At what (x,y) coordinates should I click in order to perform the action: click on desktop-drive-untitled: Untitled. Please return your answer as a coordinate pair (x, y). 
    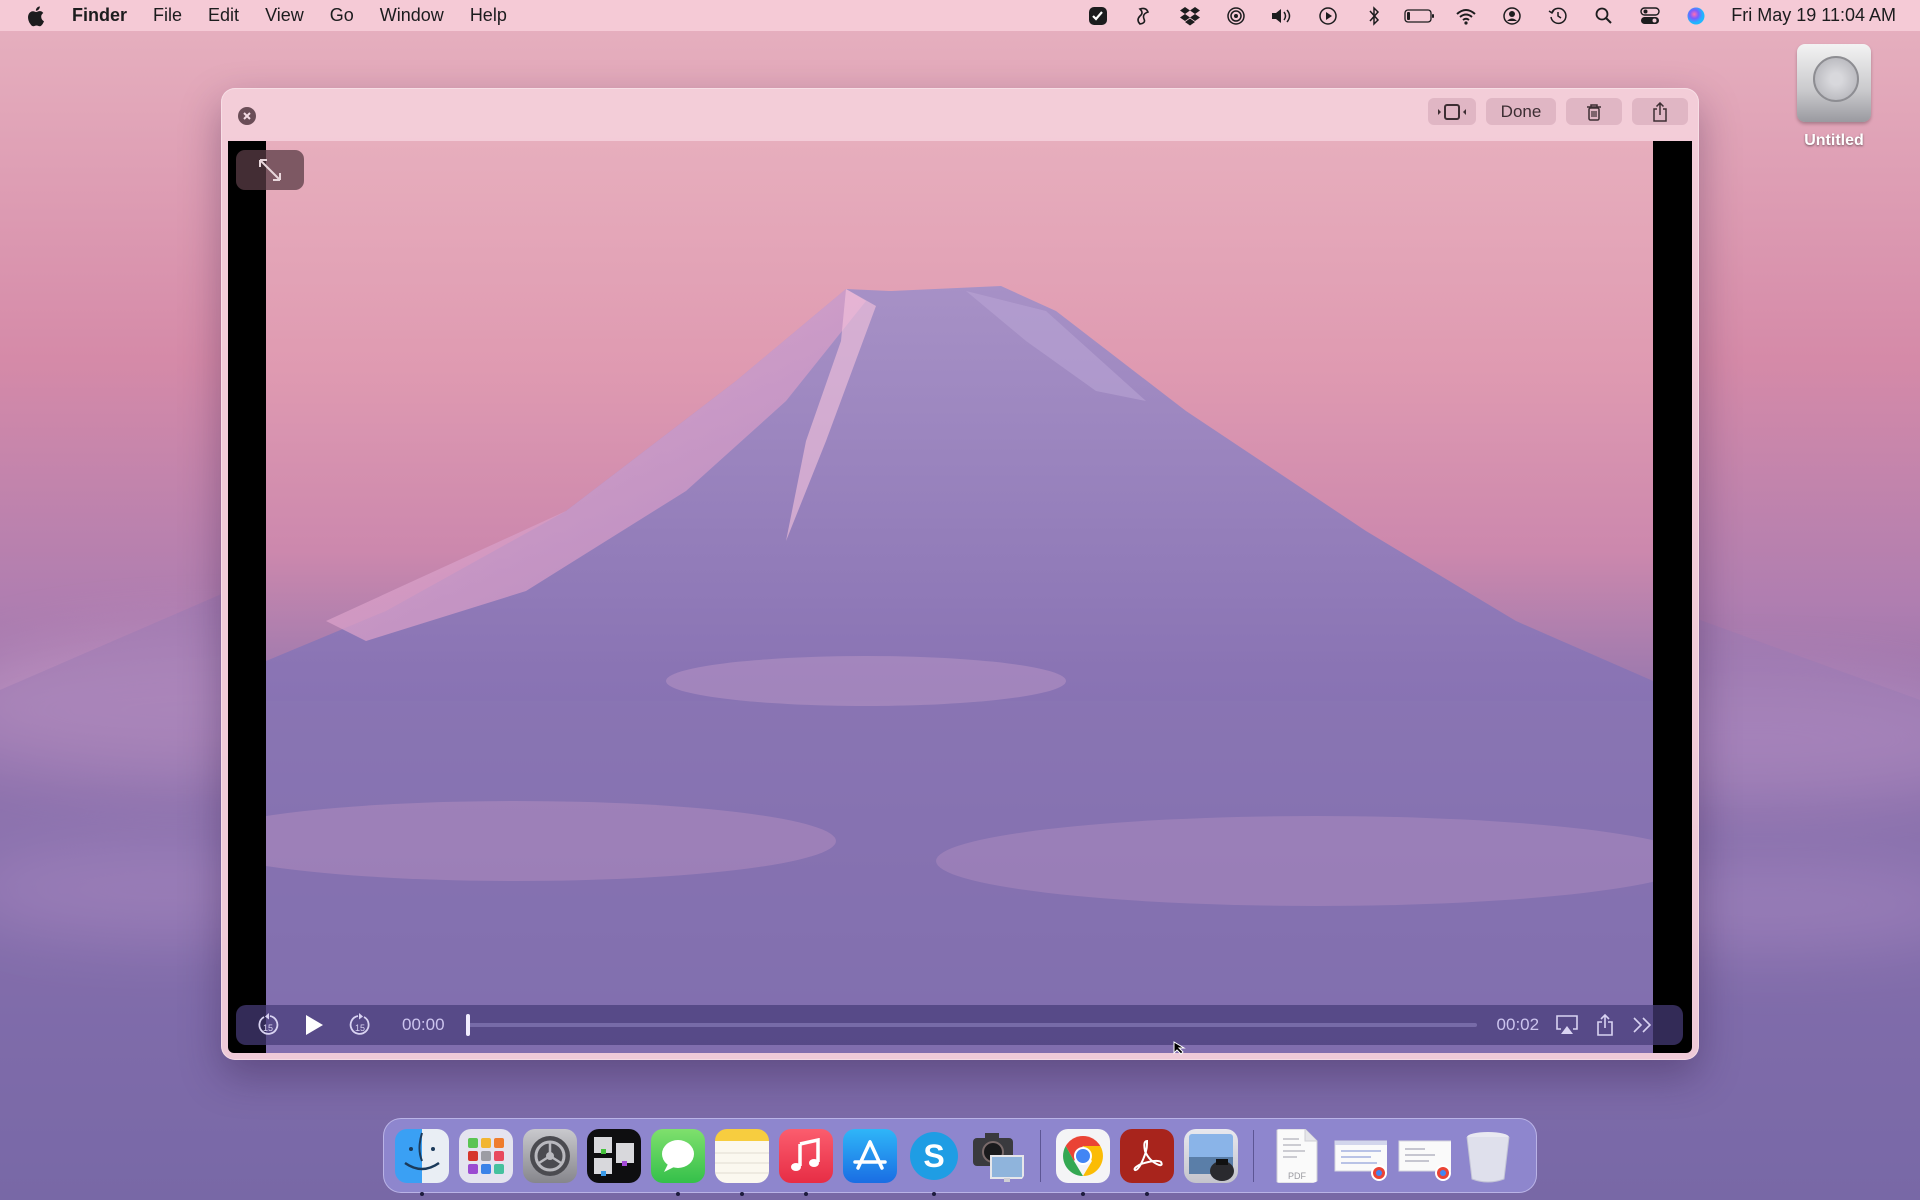
    Looking at the image, I should click on (1834, 97).